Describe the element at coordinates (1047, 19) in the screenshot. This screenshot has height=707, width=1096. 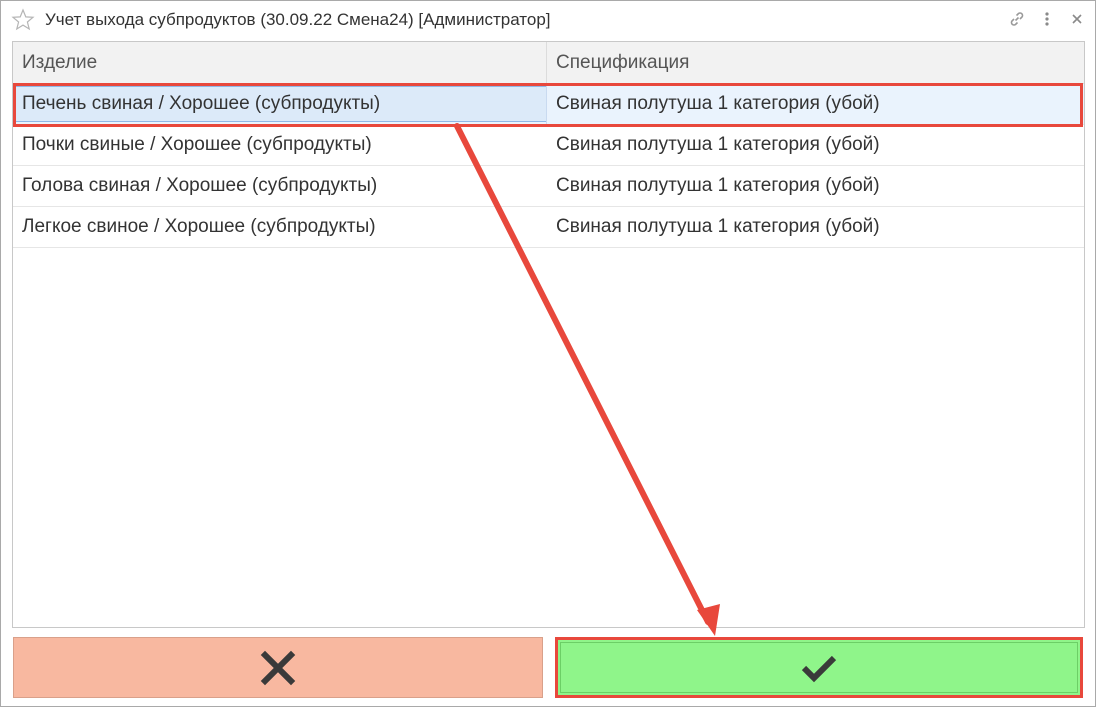
I see `more-icon` at that location.